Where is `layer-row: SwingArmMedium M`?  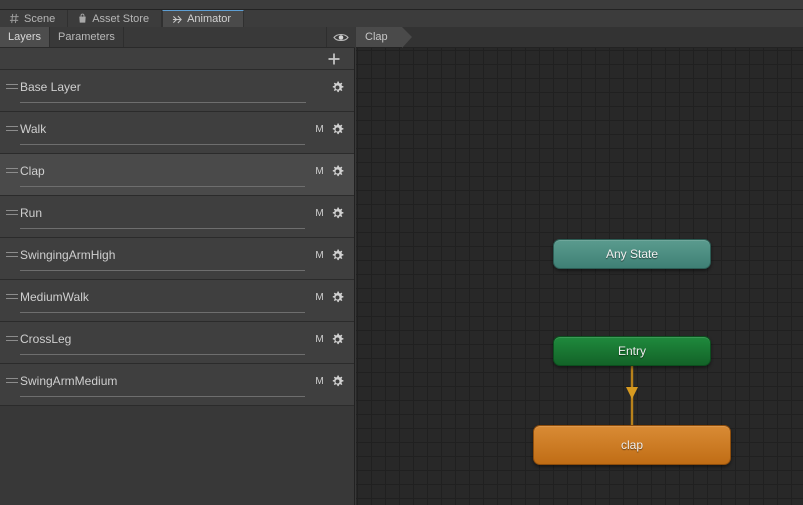 layer-row: SwingArmMedium M is located at coordinates (177, 385).